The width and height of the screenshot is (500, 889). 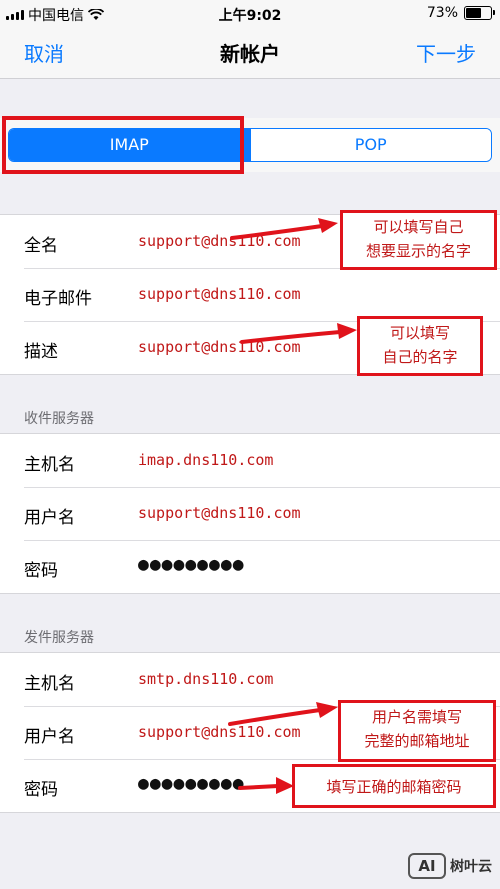 I want to click on watermark: AI 树叶云, so click(x=450, y=866).